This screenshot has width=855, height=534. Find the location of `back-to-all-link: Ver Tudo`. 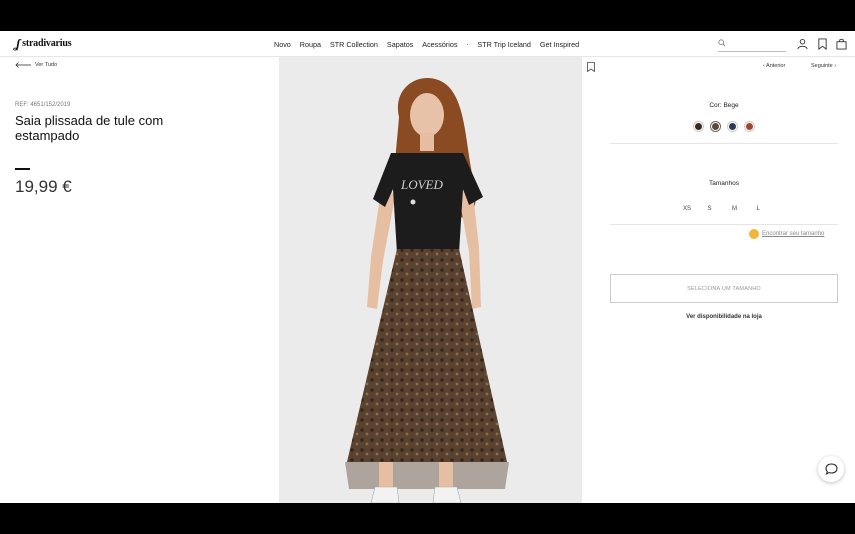

back-to-all-link: Ver Tudo is located at coordinates (36, 65).